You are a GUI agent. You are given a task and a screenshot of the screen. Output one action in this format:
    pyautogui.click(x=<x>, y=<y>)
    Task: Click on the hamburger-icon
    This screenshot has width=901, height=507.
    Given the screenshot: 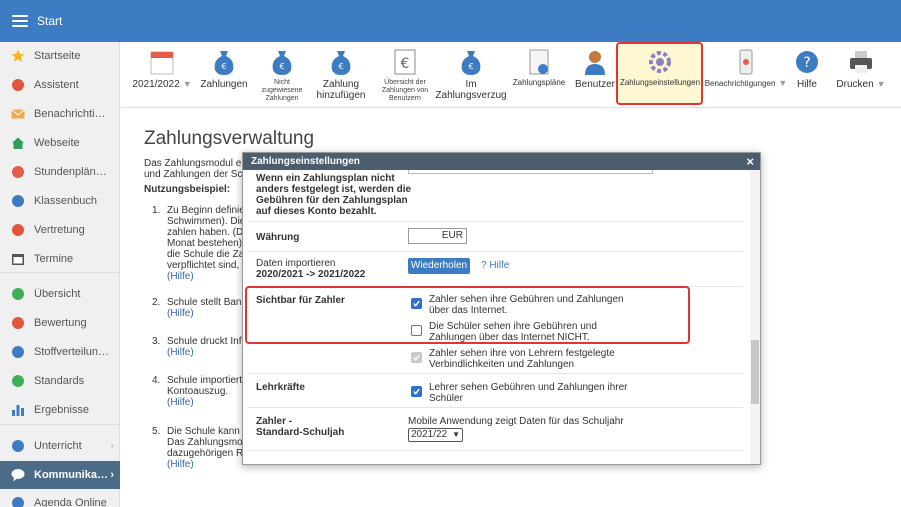 What is the action you would take?
    pyautogui.click(x=20, y=21)
    